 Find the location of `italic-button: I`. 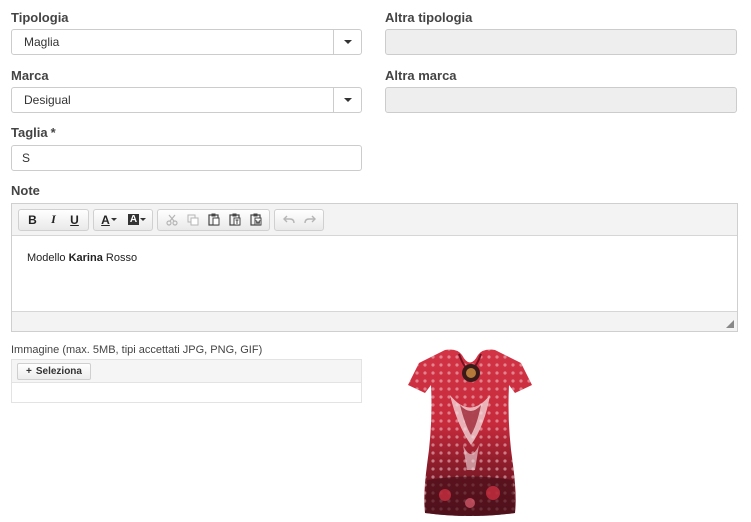

italic-button: I is located at coordinates (53, 220).